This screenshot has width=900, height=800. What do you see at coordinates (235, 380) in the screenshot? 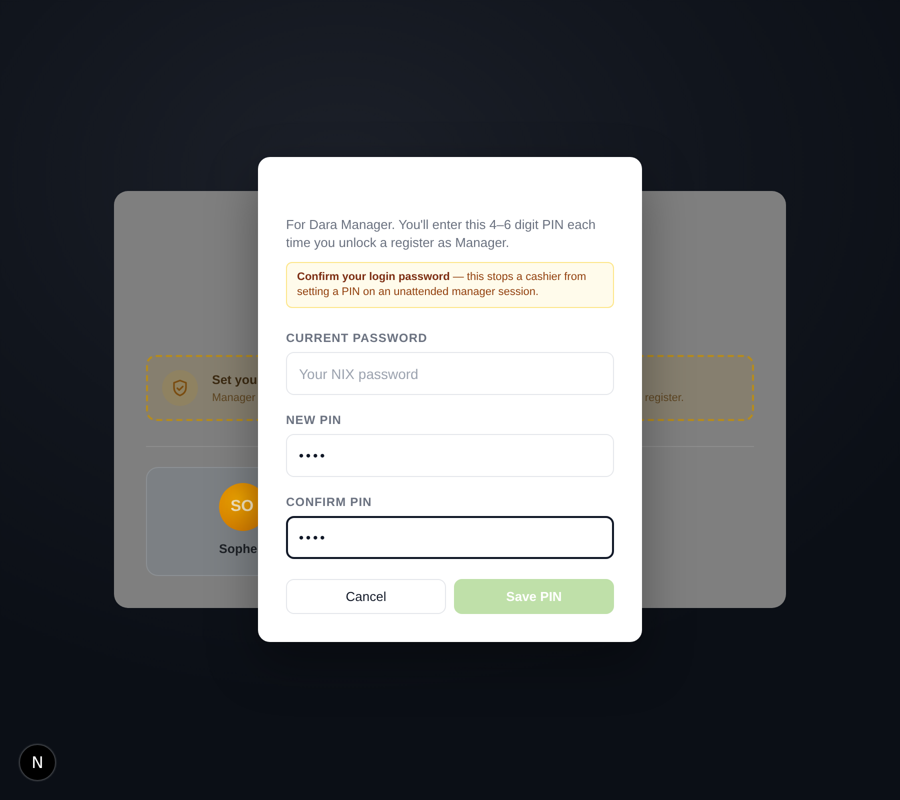
I see `banner-title: Set you` at bounding box center [235, 380].